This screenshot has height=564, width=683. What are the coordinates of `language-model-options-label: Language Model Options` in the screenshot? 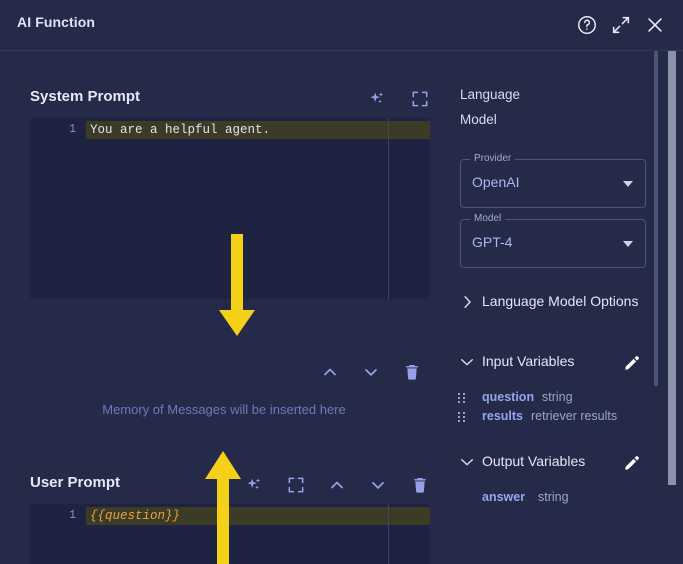 It's located at (560, 301).